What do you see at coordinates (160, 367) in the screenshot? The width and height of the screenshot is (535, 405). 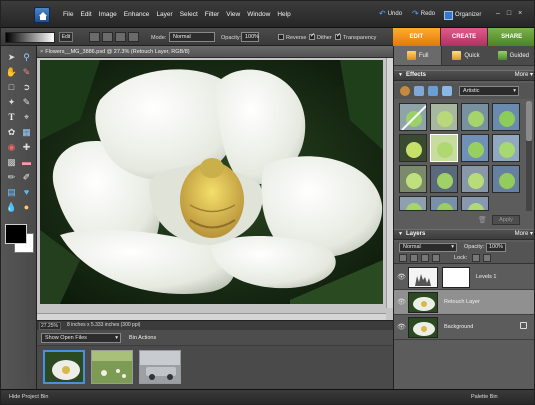 I see `bin-thumb-car` at bounding box center [160, 367].